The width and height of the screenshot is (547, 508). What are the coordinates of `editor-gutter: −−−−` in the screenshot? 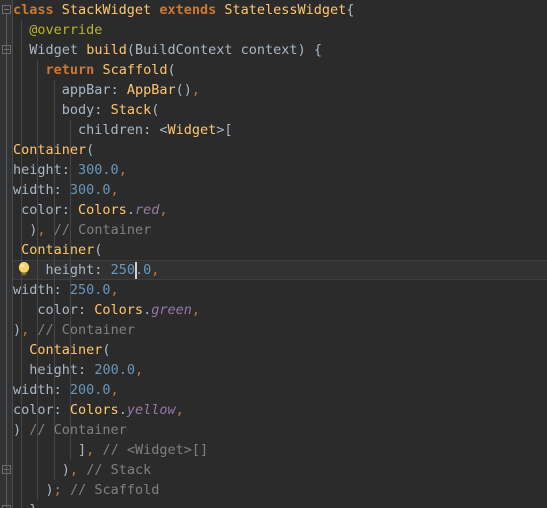 It's located at (6, 254).